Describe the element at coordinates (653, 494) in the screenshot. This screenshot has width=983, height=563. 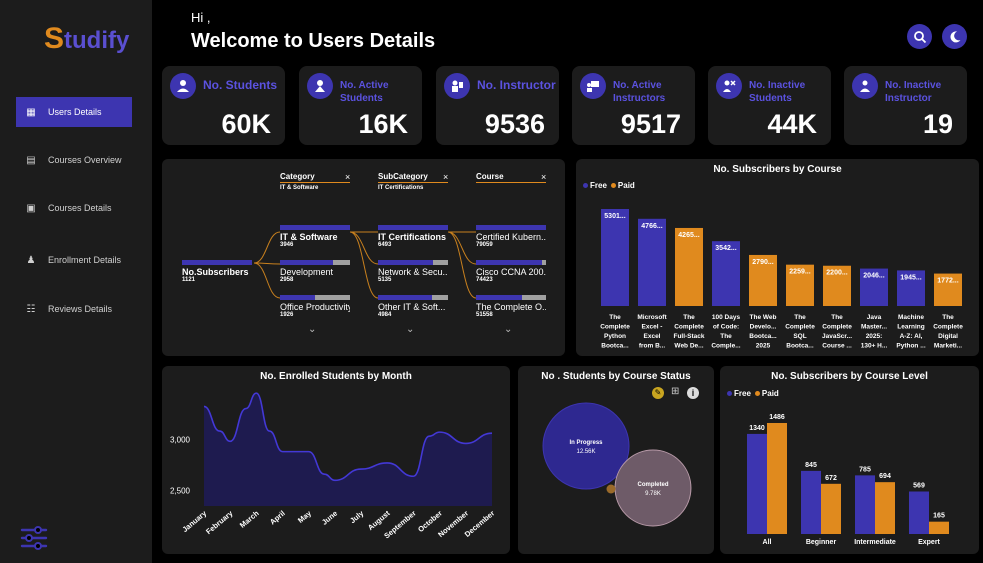
I see `status-bubble-value: 9.78K` at that location.